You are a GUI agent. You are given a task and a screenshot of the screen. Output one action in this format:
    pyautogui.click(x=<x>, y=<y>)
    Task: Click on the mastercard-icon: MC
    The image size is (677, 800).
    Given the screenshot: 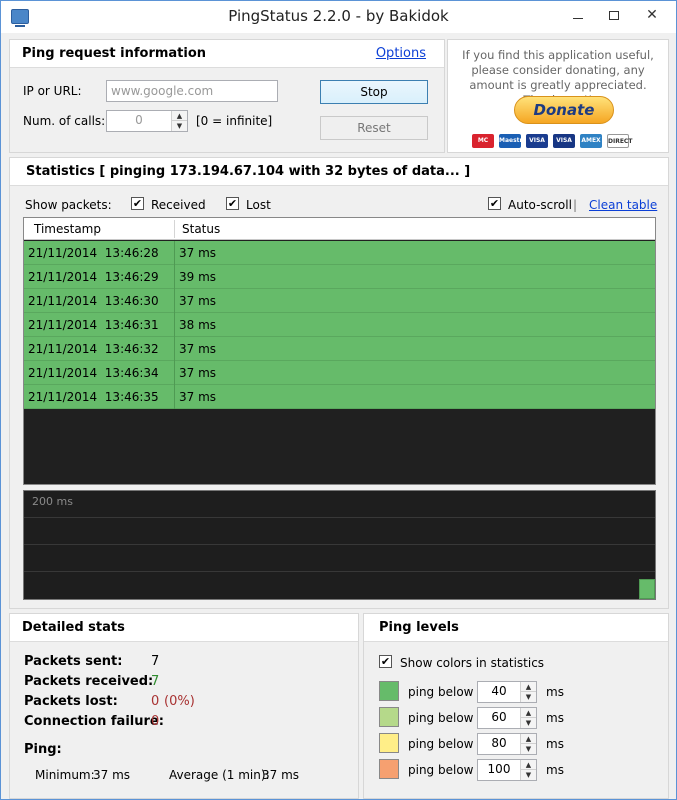 What is the action you would take?
    pyautogui.click(x=483, y=141)
    